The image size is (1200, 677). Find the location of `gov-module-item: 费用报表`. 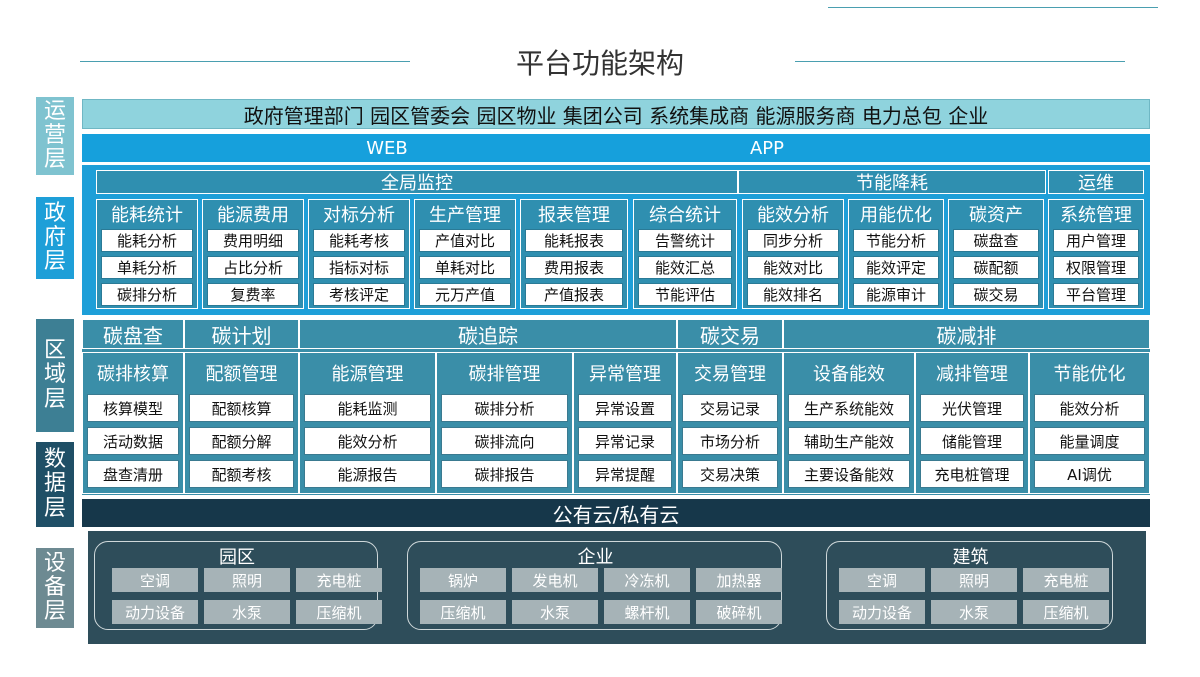

gov-module-item: 费用报表 is located at coordinates (574, 267).